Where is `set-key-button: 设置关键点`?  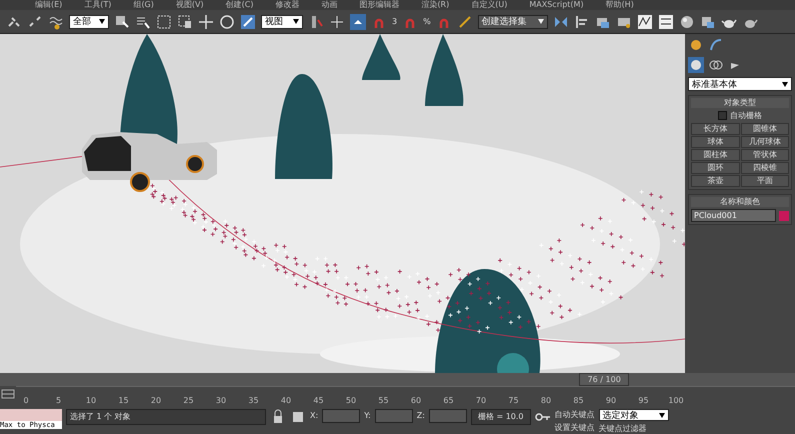 set-key-button: 设置关键点 is located at coordinates (574, 427).